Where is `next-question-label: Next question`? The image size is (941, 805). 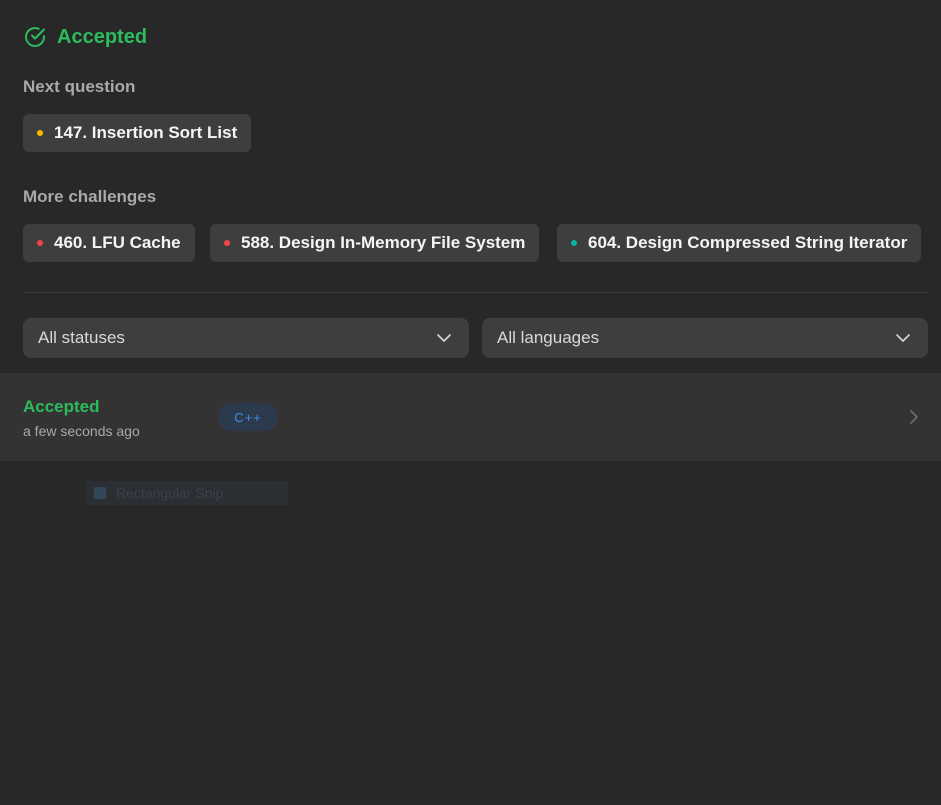 next-question-label: Next question is located at coordinates (79, 86).